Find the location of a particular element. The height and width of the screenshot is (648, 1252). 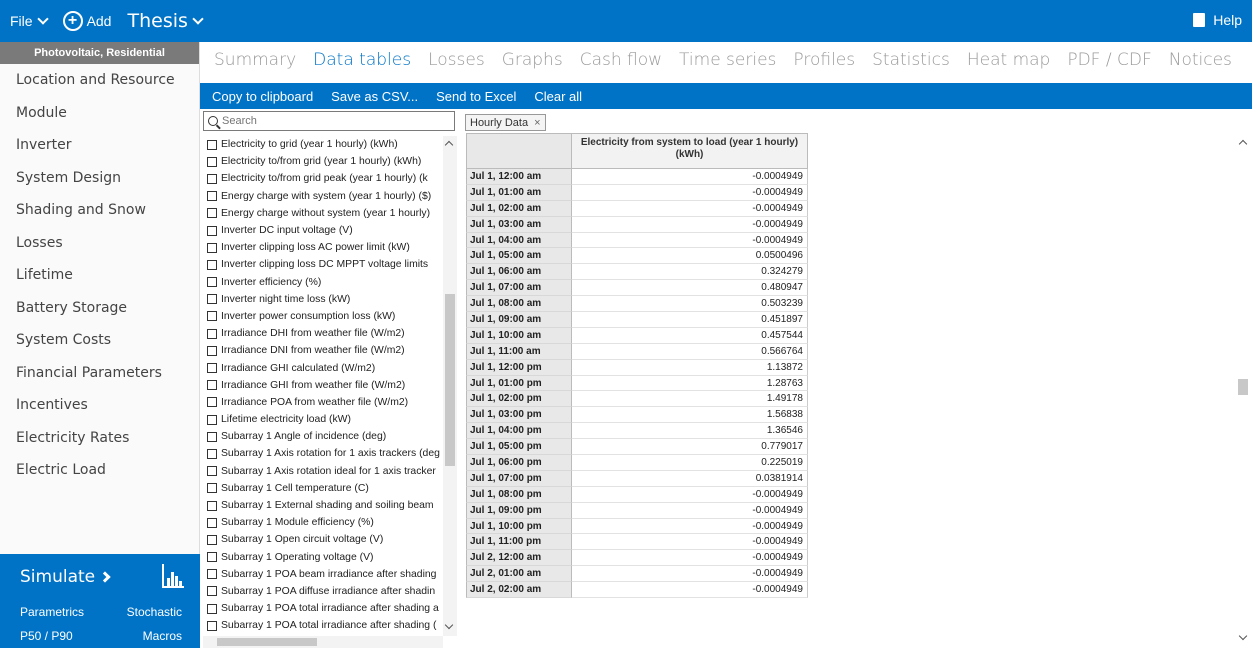

sidebar-item: Location and Resource is located at coordinates (99, 80).